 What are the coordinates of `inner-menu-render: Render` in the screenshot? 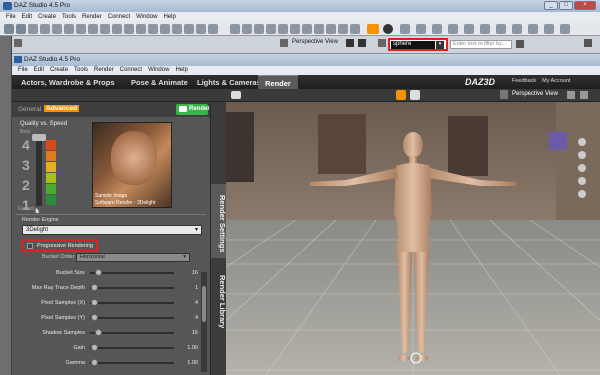 It's located at (104, 70).